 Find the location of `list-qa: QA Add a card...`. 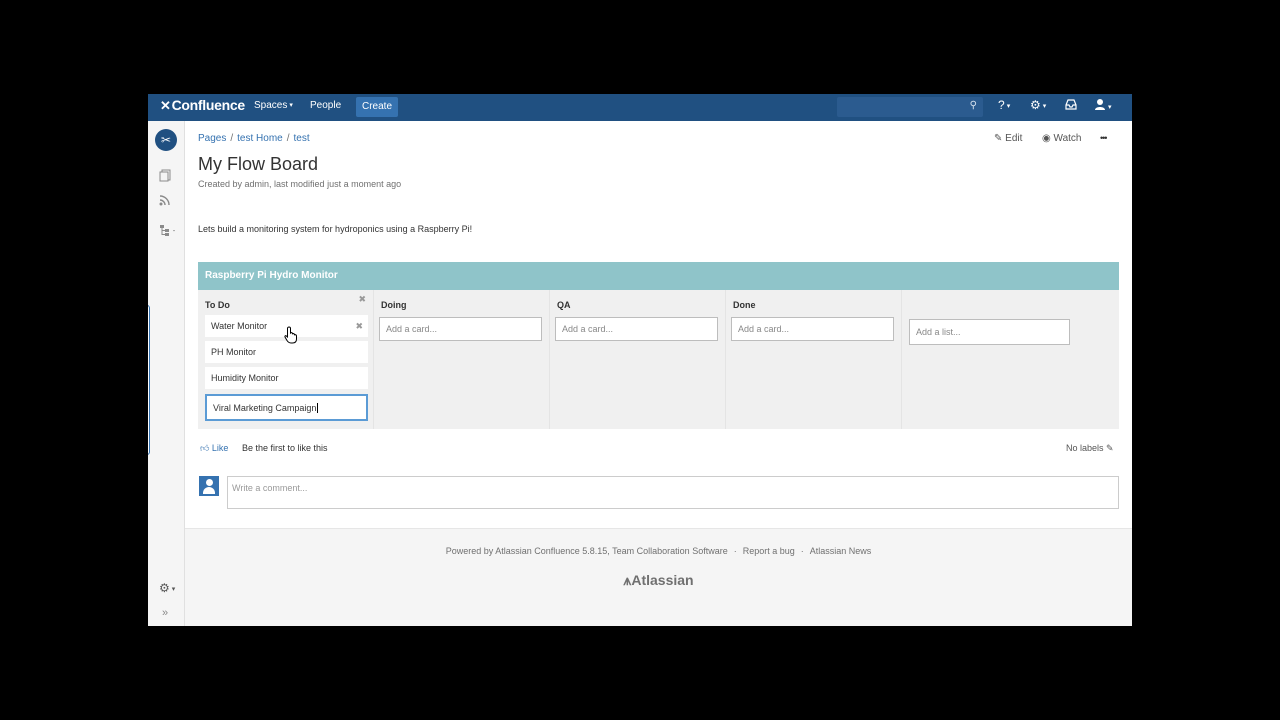

list-qa: QA Add a card... is located at coordinates (638, 359).